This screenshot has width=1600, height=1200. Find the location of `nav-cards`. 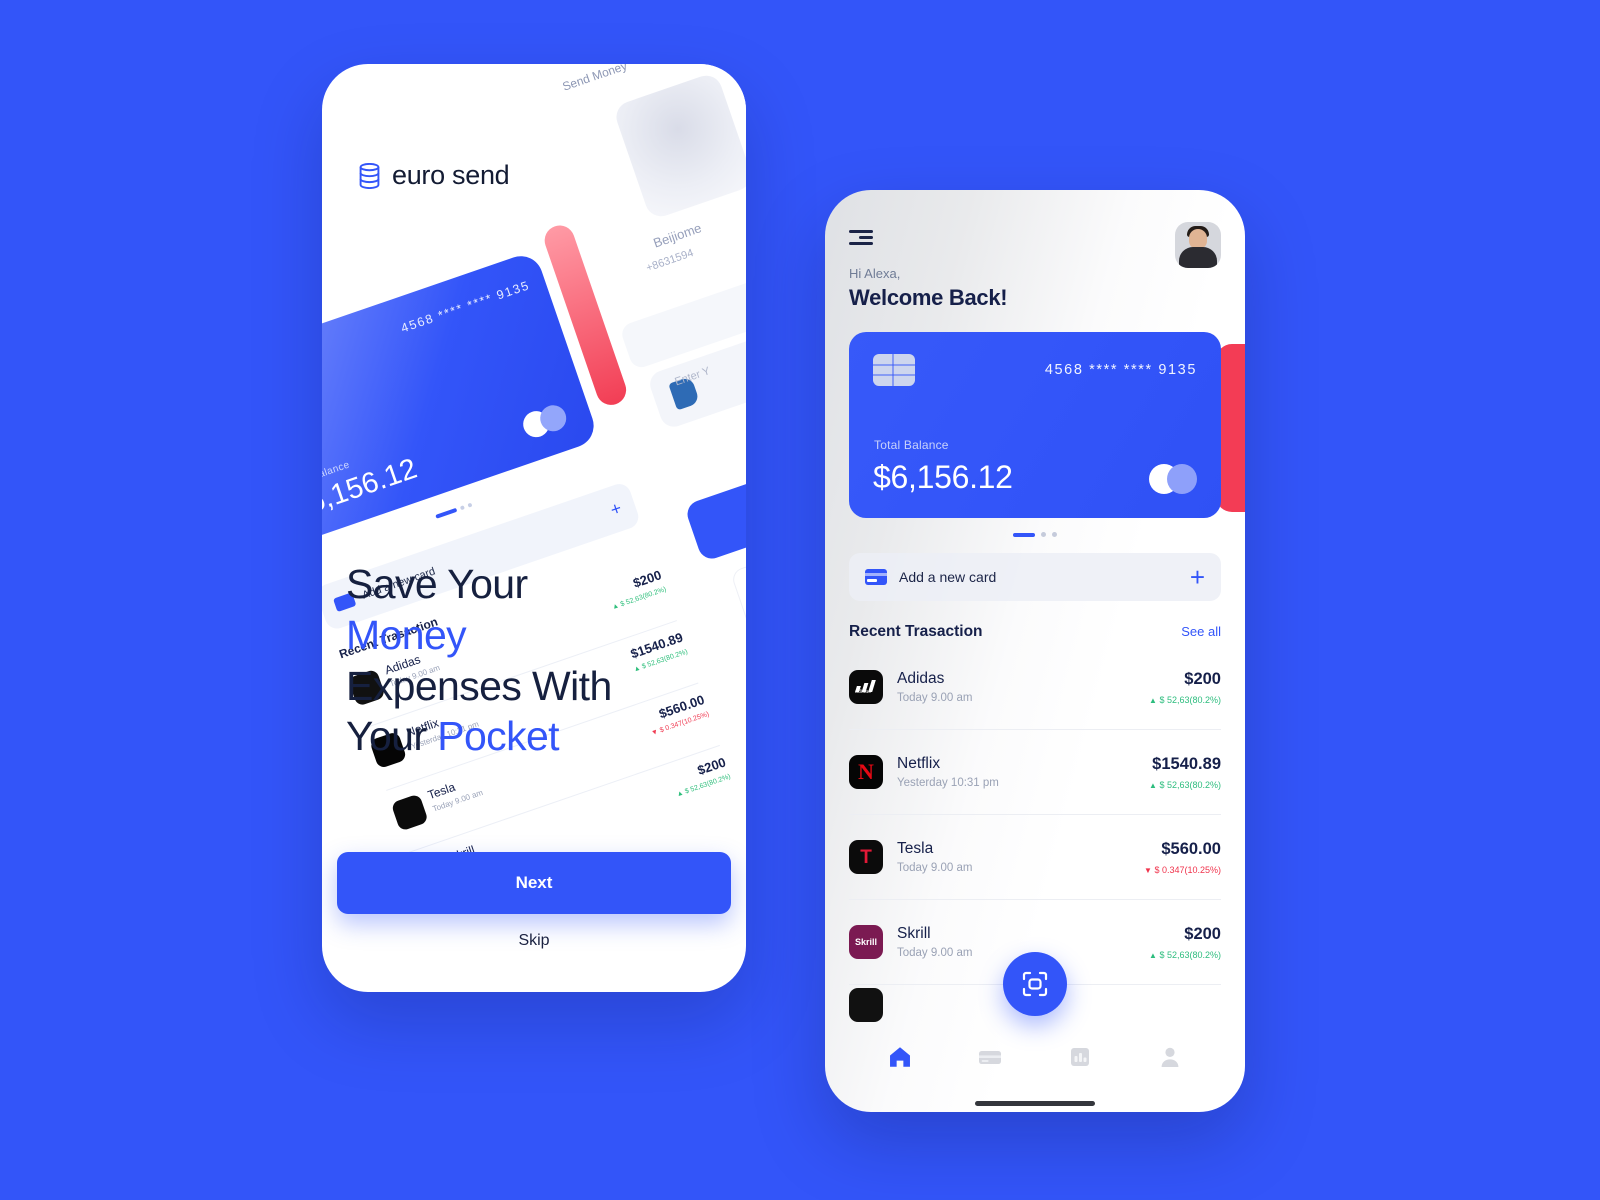

nav-cards is located at coordinates (990, 1057).